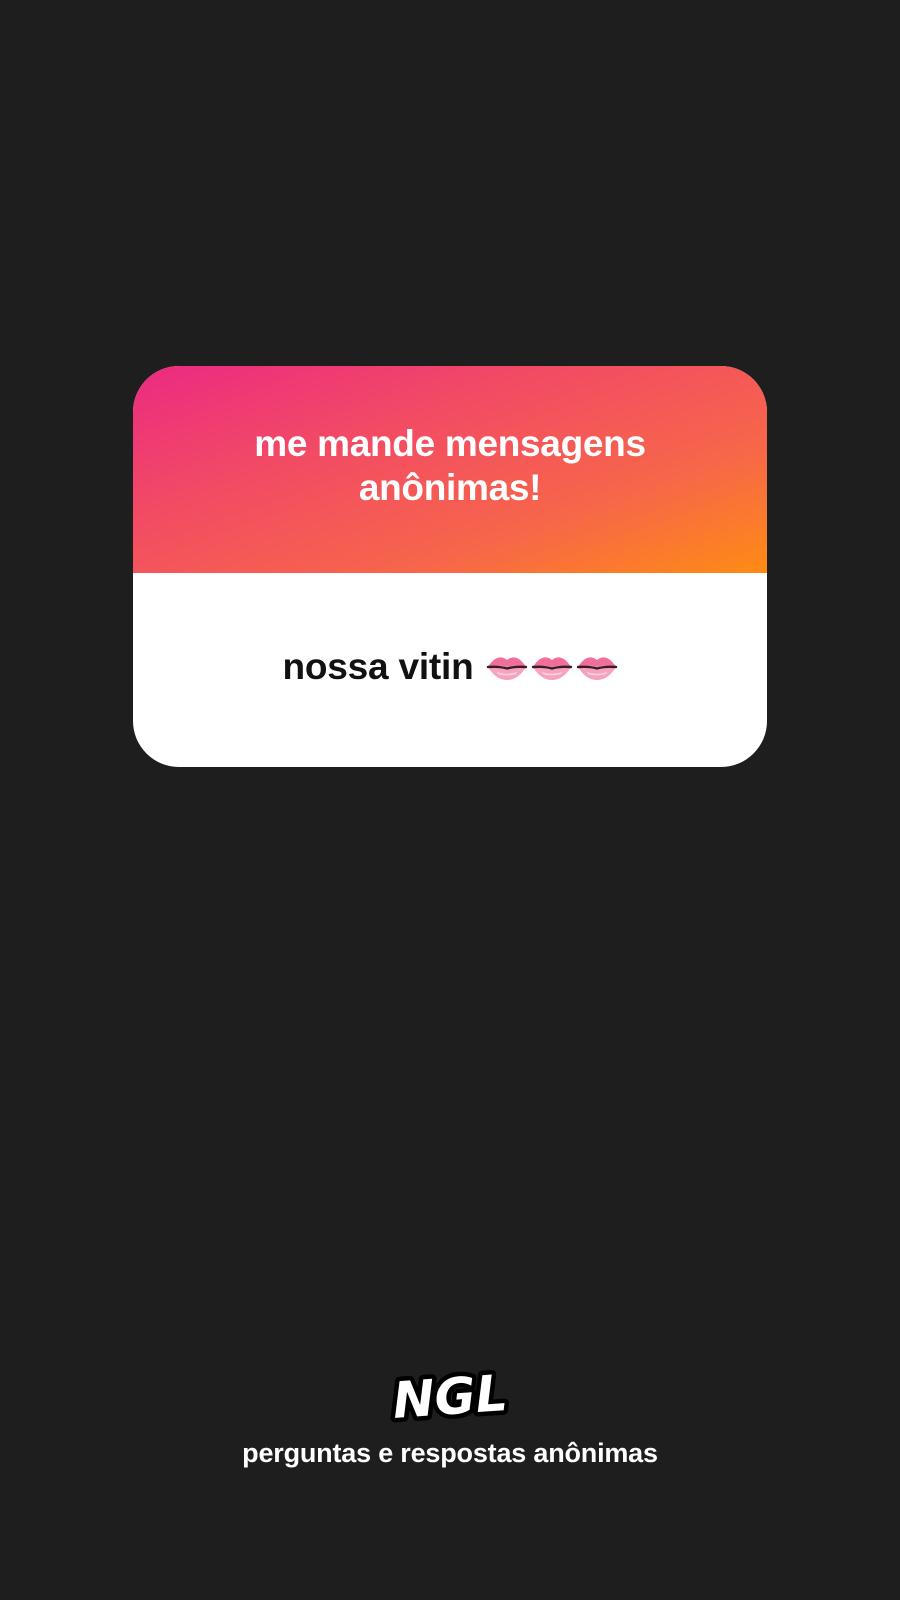 This screenshot has width=900, height=1600. What do you see at coordinates (450, 465) in the screenshot?
I see `prompt-text: me mande mensagens anônimas!` at bounding box center [450, 465].